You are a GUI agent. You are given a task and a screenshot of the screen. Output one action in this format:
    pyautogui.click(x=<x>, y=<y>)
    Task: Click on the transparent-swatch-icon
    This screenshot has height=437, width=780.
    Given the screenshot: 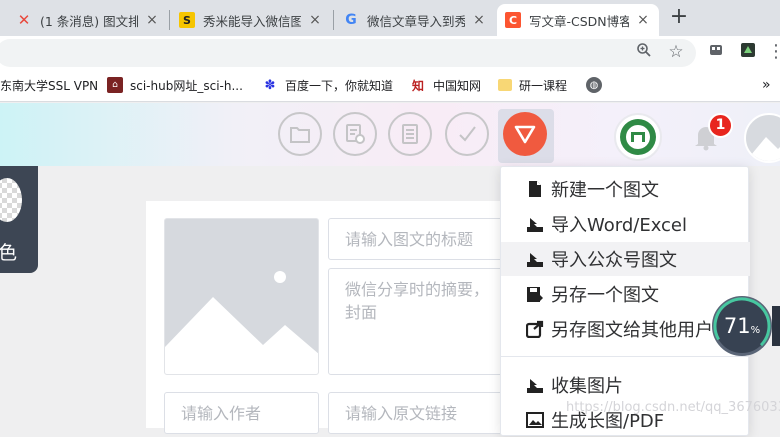 What is the action you would take?
    pyautogui.click(x=11, y=200)
    